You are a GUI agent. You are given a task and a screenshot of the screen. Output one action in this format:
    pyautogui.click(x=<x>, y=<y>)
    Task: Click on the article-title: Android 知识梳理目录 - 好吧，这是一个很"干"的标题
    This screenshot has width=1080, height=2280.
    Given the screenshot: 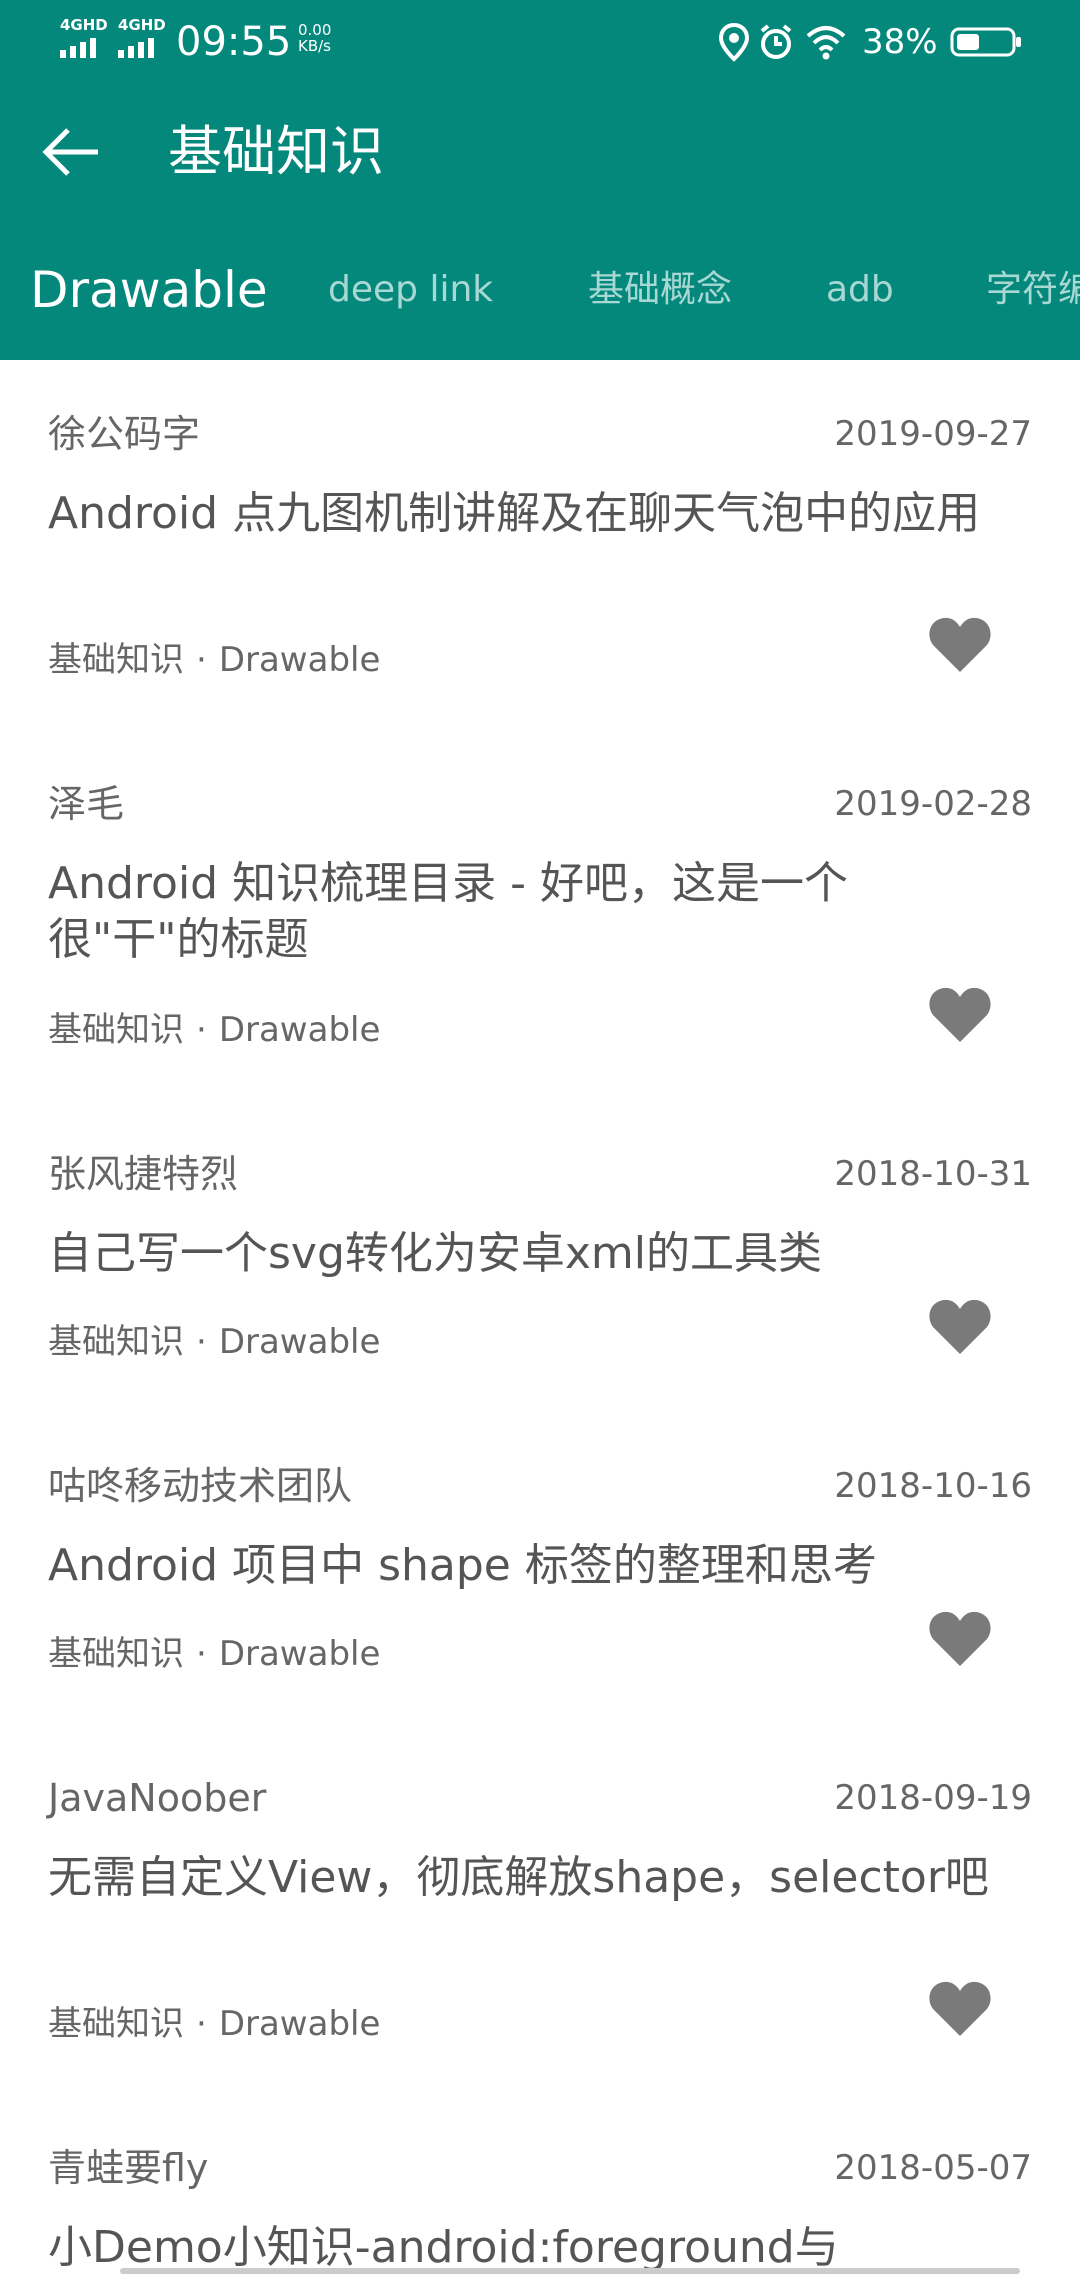 What is the action you would take?
    pyautogui.click(x=448, y=911)
    